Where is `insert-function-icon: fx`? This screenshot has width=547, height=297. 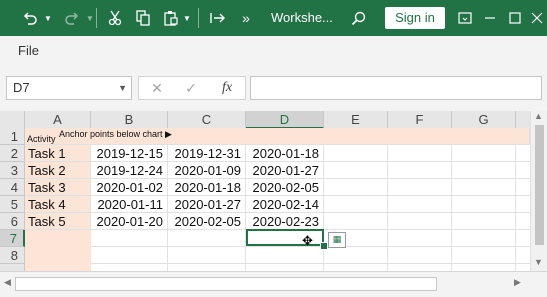
insert-function-icon: fx is located at coordinates (227, 88).